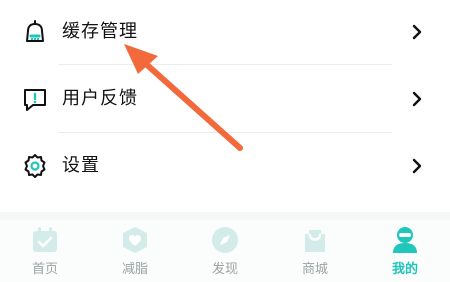 Image resolution: width=450 pixels, height=282 pixels. I want to click on tab-label: 商城, so click(314, 269).